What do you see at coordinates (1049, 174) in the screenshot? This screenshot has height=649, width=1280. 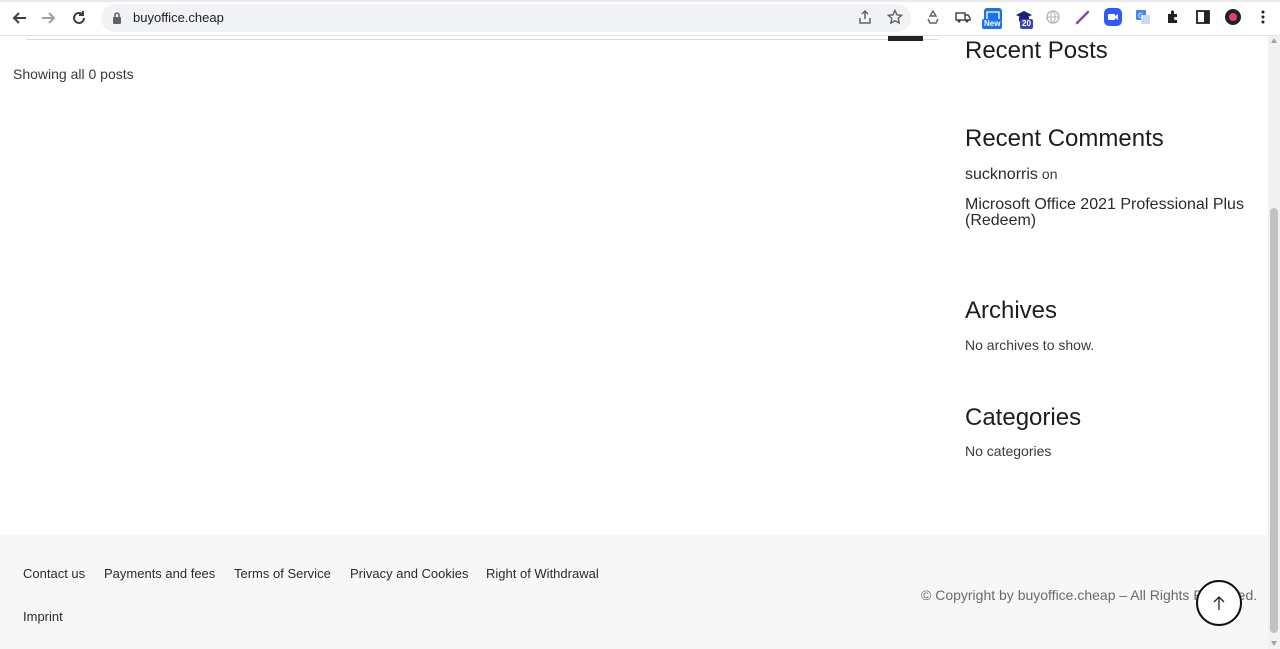 I see `comment-on-label: on` at bounding box center [1049, 174].